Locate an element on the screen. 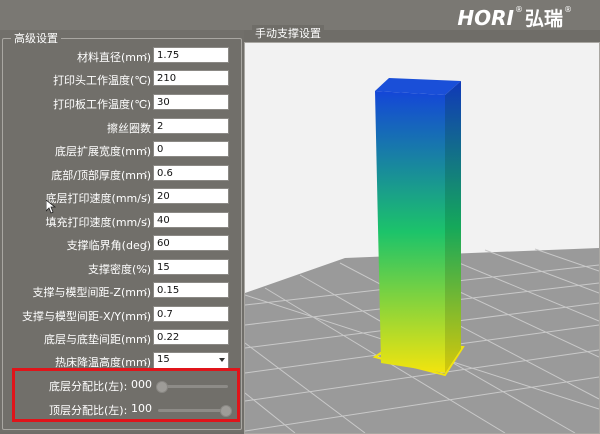  input-top-bottom-thickness: 0.6 is located at coordinates (191, 173).